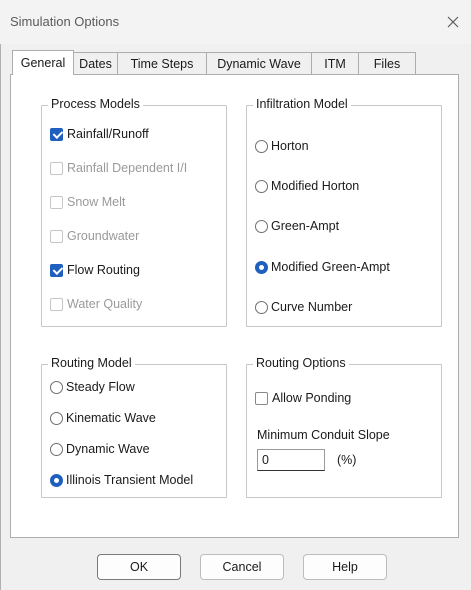 The image size is (471, 590). What do you see at coordinates (111, 418) in the screenshot?
I see `radio-label: Kinematic Wave` at bounding box center [111, 418].